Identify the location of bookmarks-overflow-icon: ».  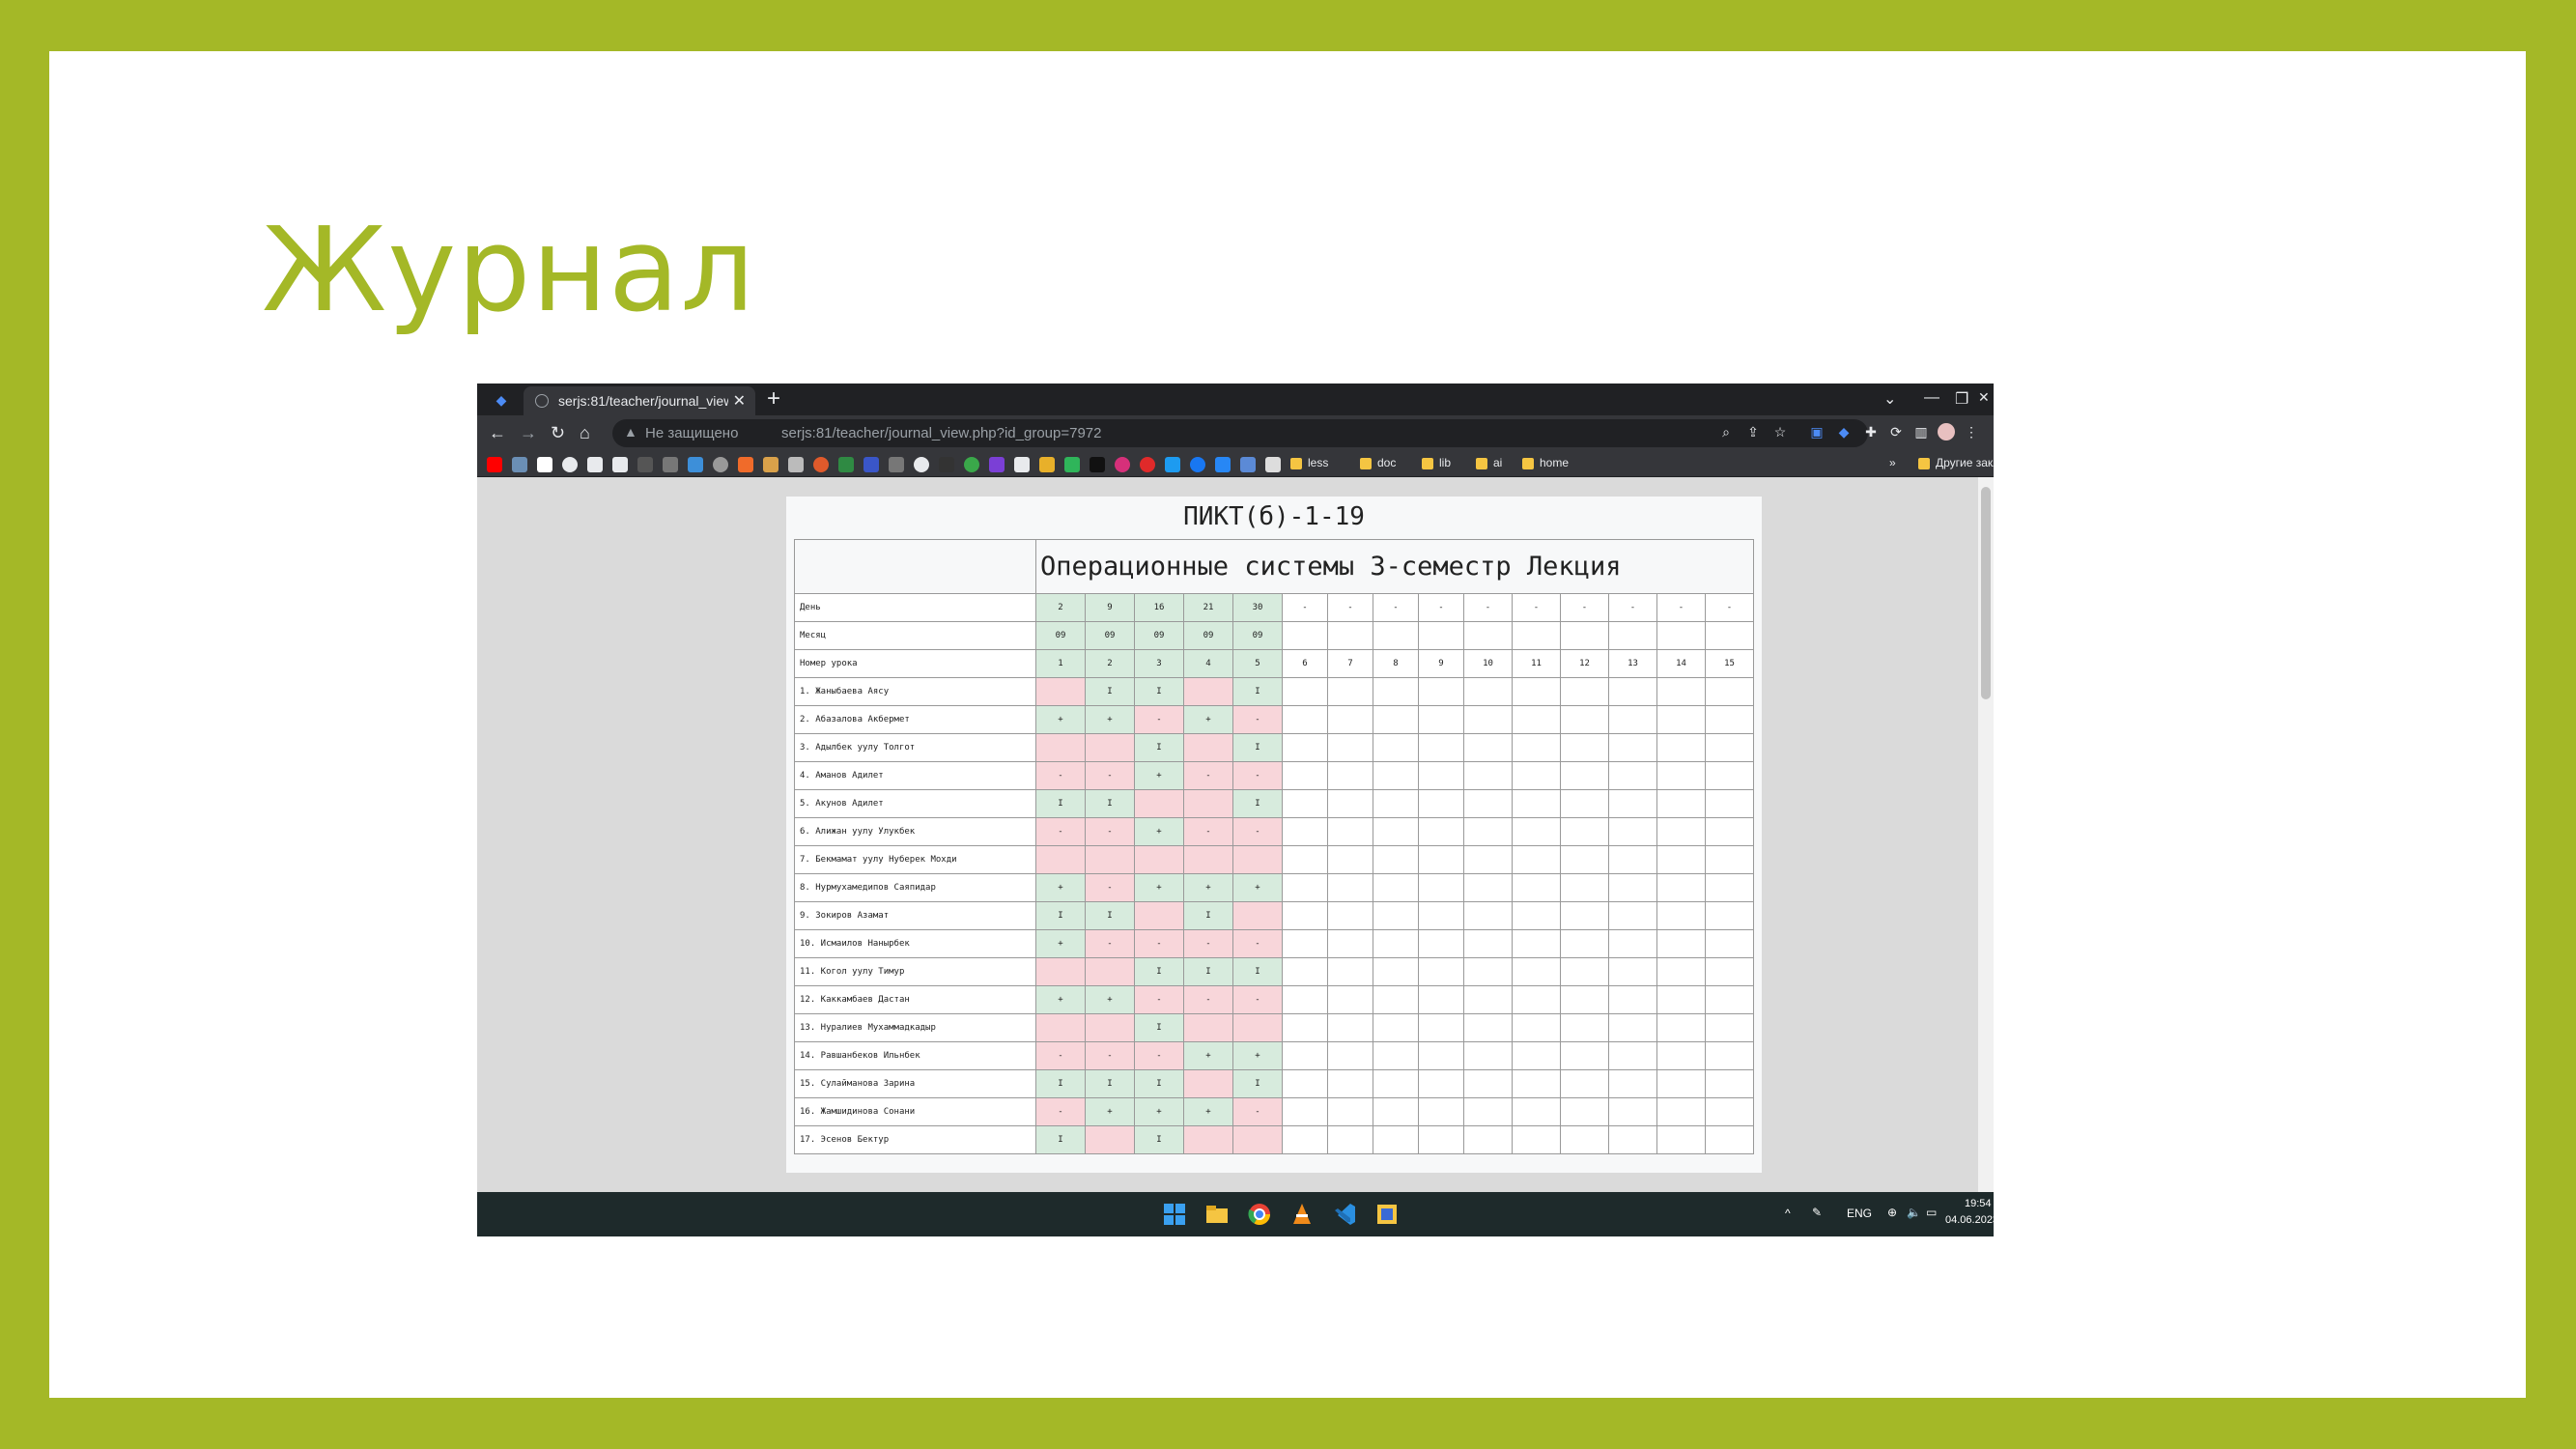
(1892, 462).